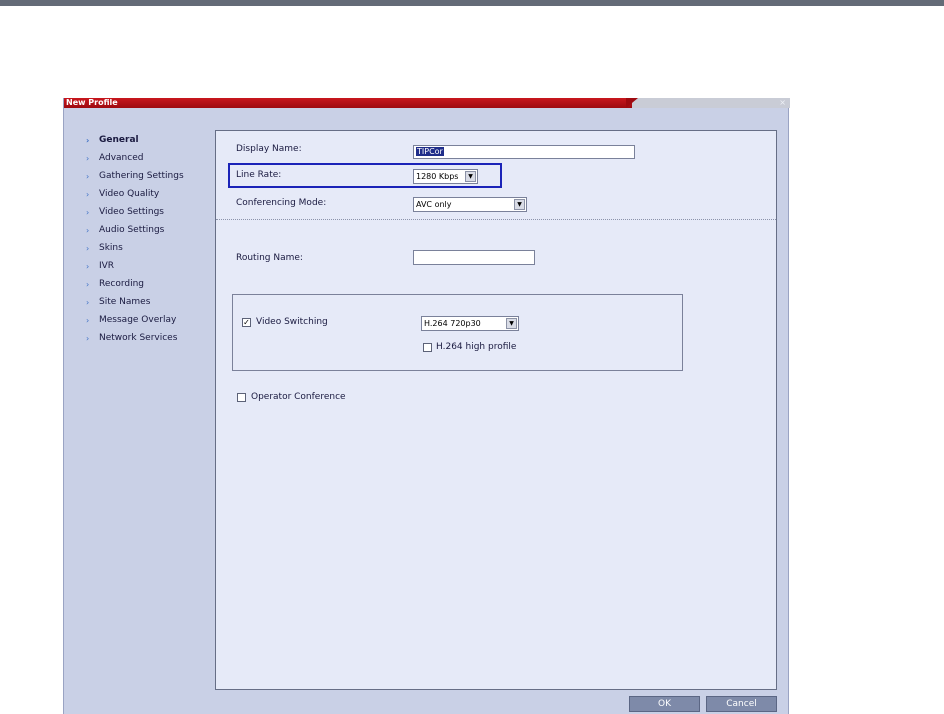 The image size is (944, 714). What do you see at coordinates (437, 176) in the screenshot?
I see `line-rate-value: 1280 Kbps` at bounding box center [437, 176].